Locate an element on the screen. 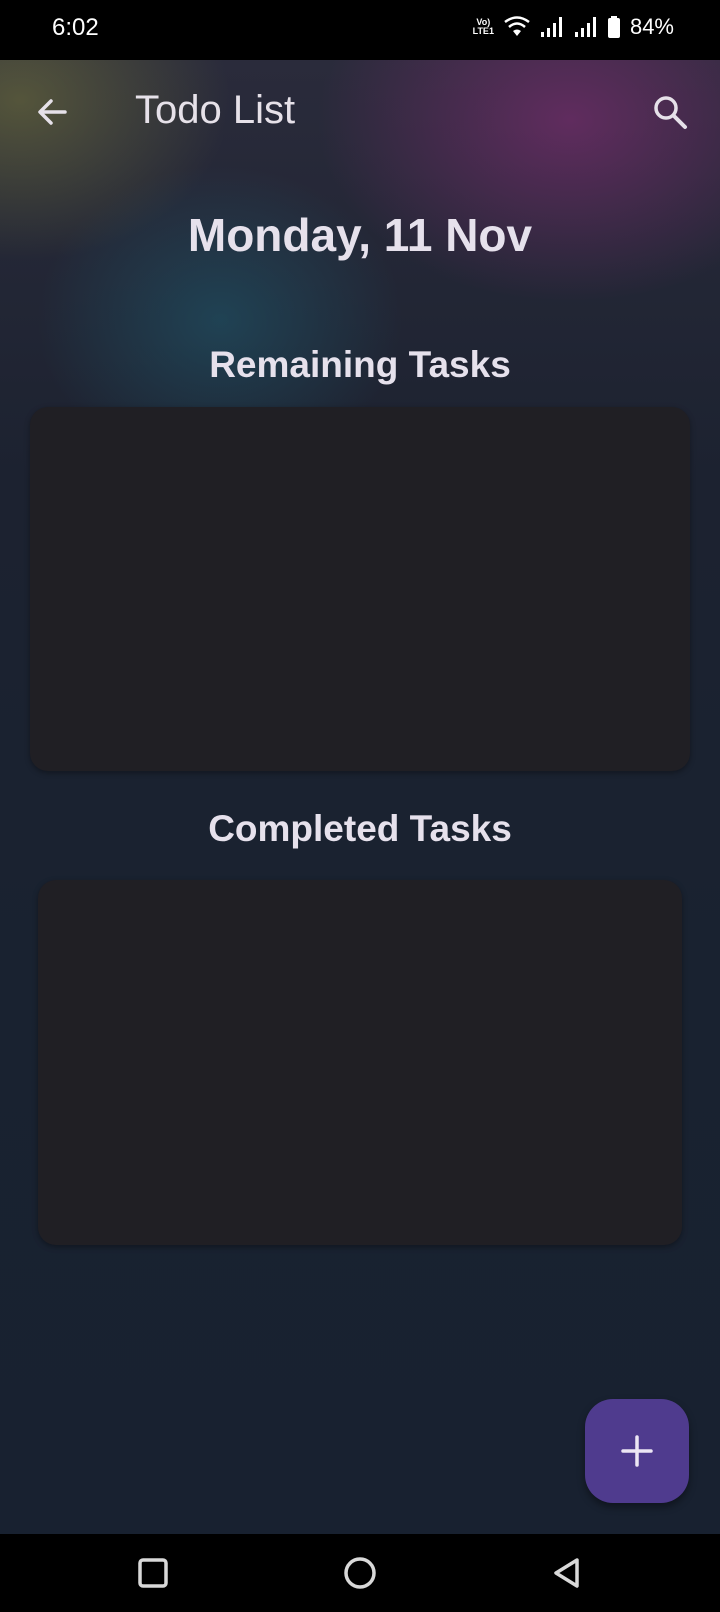 The image size is (720, 1612). status-icons: Vo) LTE1 84% is located at coordinates (573, 27).